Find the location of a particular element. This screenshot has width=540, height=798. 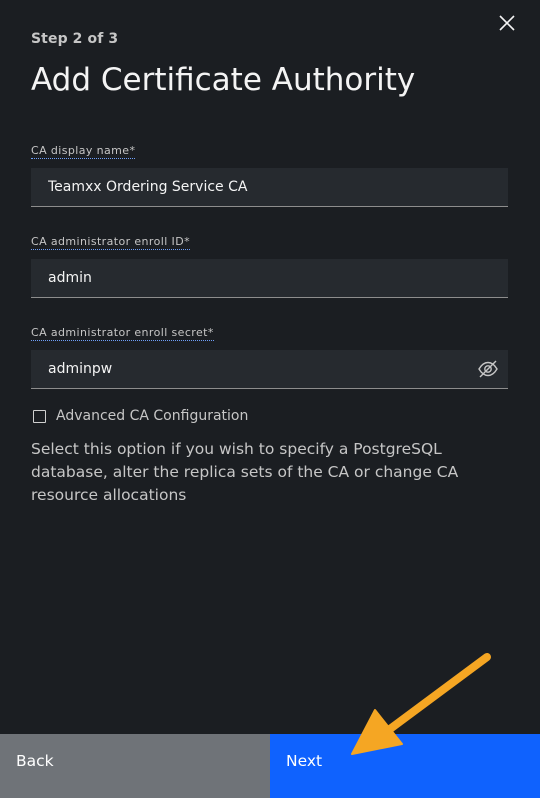

display-name-input is located at coordinates (269, 187).